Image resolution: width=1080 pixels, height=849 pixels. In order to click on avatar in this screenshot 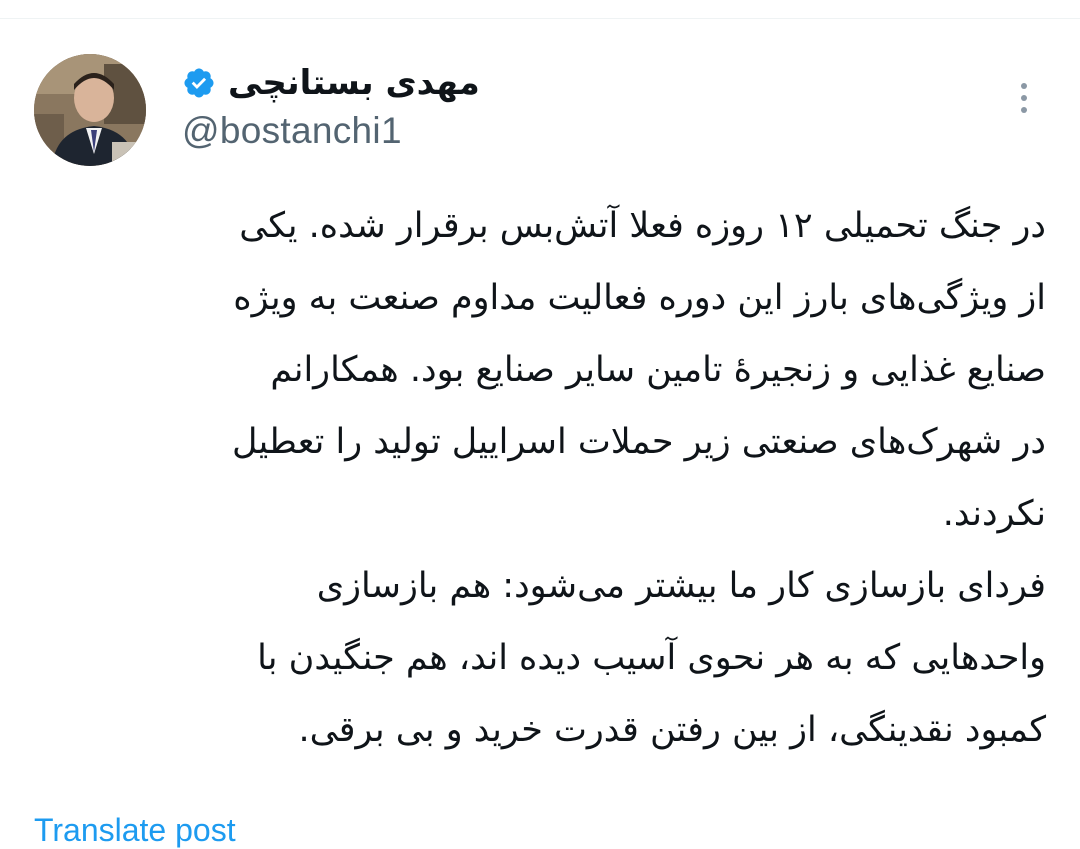, I will do `click(90, 110)`.